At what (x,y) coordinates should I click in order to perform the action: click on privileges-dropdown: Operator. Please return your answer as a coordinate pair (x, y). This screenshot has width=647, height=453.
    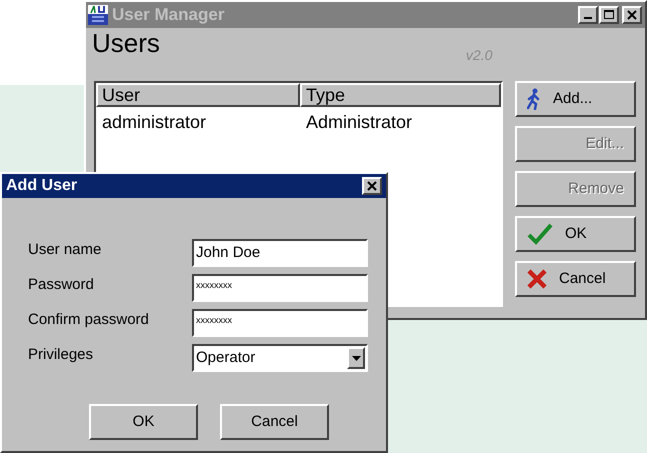
    Looking at the image, I should click on (280, 358).